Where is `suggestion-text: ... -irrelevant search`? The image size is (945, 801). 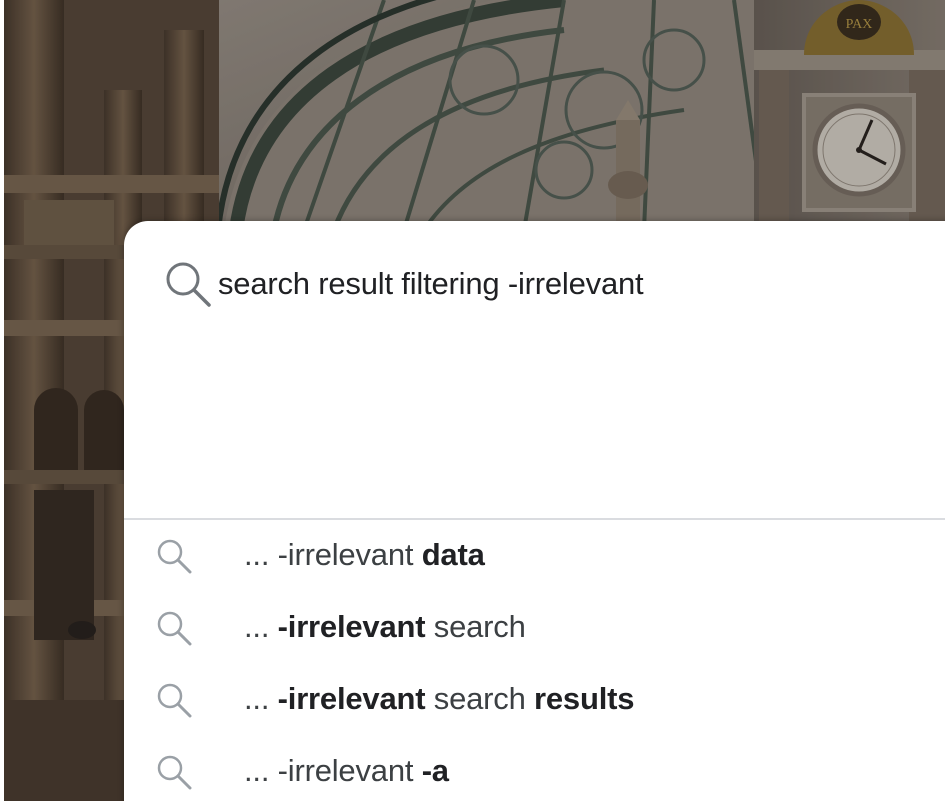
suggestion-text: ... -irrelevant search is located at coordinates (385, 627).